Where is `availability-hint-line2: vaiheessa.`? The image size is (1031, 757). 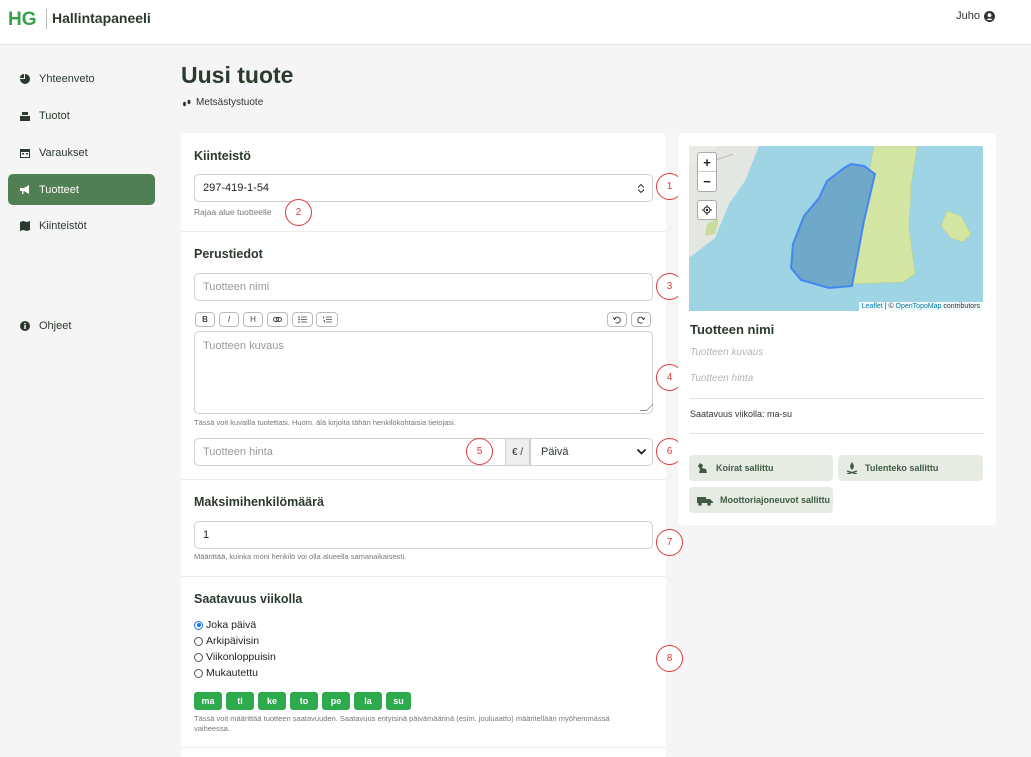
availability-hint-line2: vaiheessa. is located at coordinates (212, 728).